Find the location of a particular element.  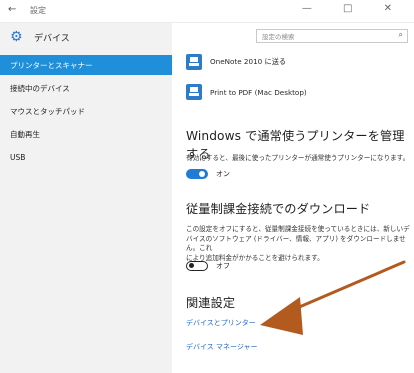

sidebar-item-autoplay: 自動再生 is located at coordinates (86, 134).